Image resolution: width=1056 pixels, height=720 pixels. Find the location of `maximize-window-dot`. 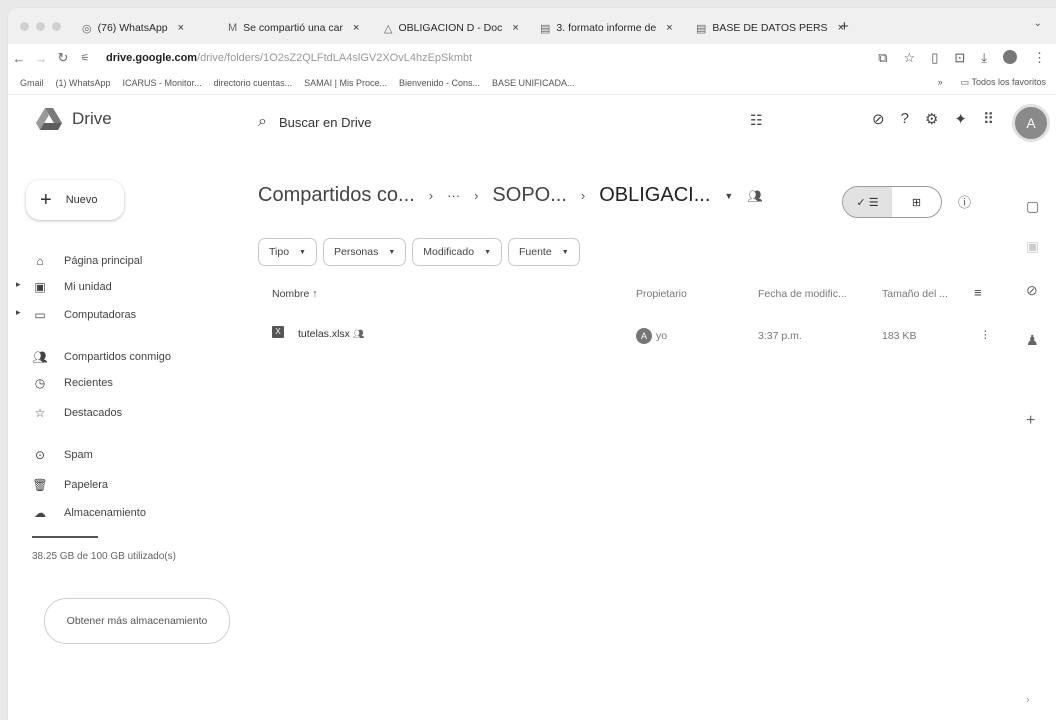

maximize-window-dot is located at coordinates (56, 26).